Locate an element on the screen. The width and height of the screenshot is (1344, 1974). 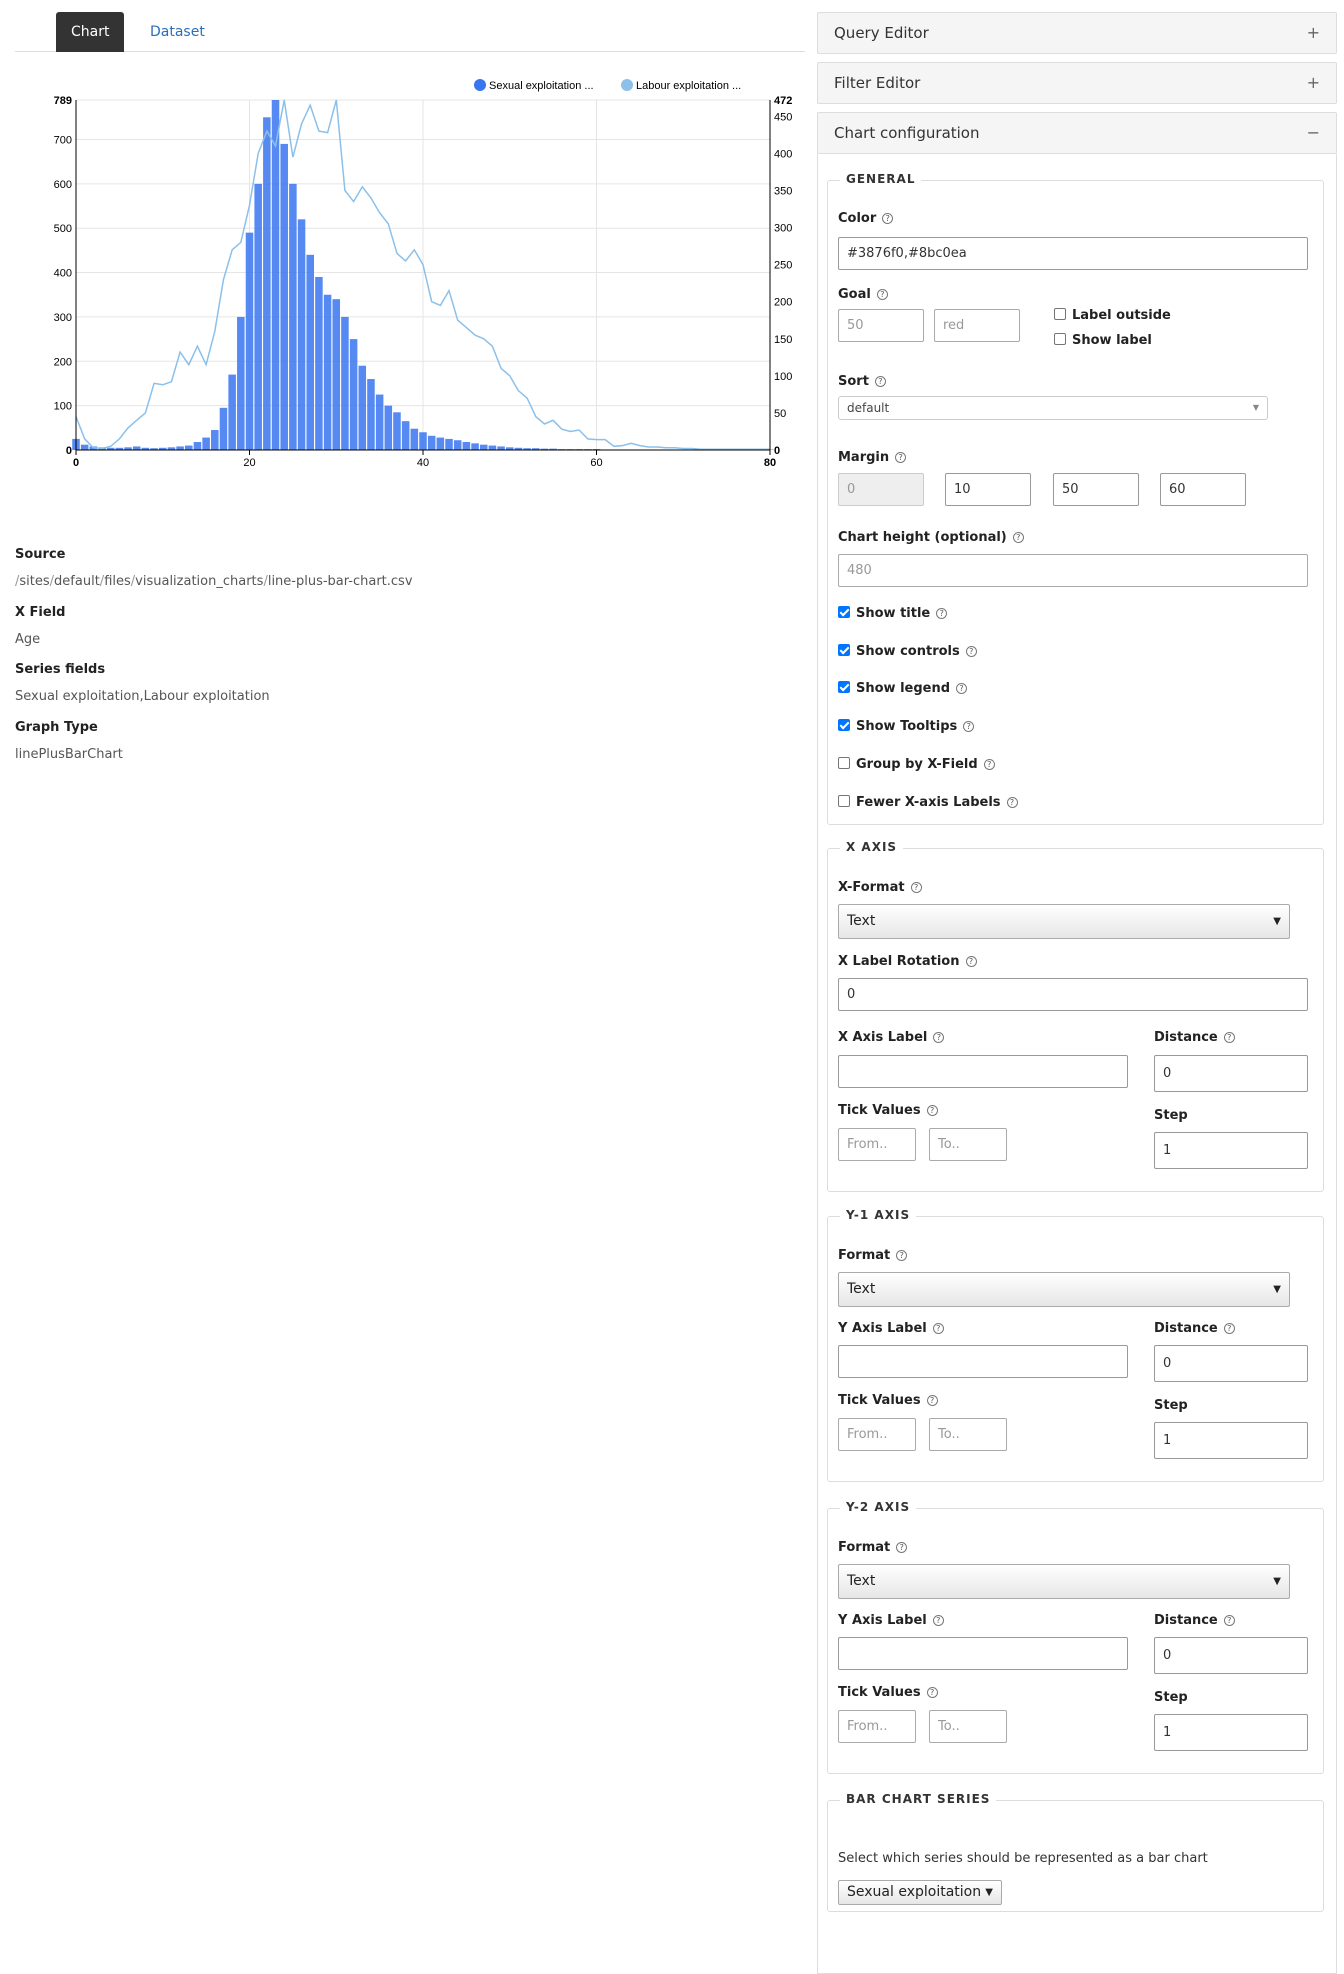
y2-tick-to-input: To.. is located at coordinates (968, 1726).